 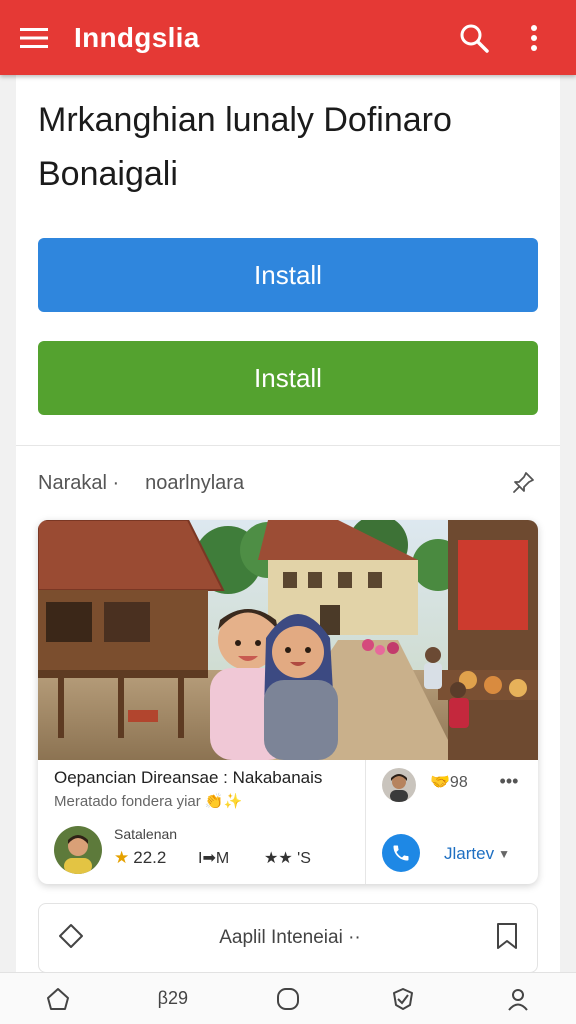 I want to click on secondary-rating: ★★ 'S, so click(x=287, y=858).